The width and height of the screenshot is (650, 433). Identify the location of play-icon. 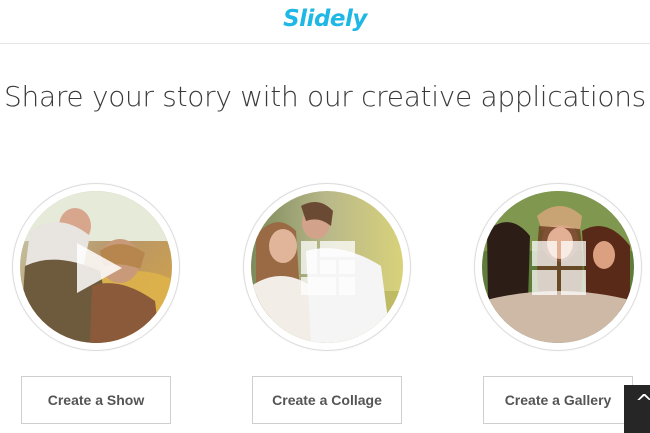
(97, 268).